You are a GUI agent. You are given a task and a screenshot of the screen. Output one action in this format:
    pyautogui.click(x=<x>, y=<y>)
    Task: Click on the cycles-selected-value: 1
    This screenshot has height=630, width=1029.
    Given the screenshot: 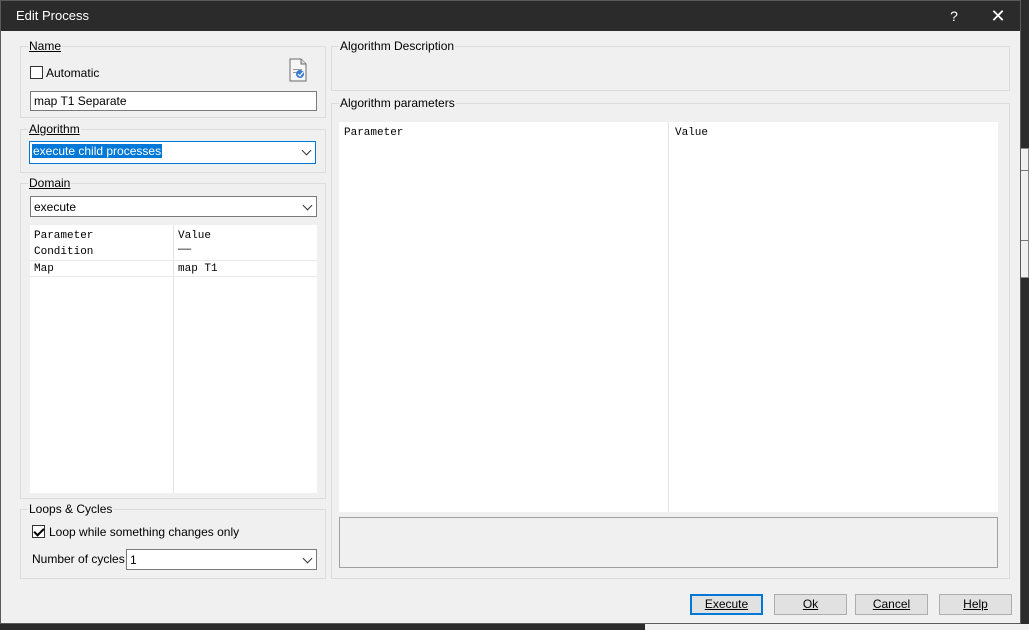 What is the action you would take?
    pyautogui.click(x=133, y=560)
    